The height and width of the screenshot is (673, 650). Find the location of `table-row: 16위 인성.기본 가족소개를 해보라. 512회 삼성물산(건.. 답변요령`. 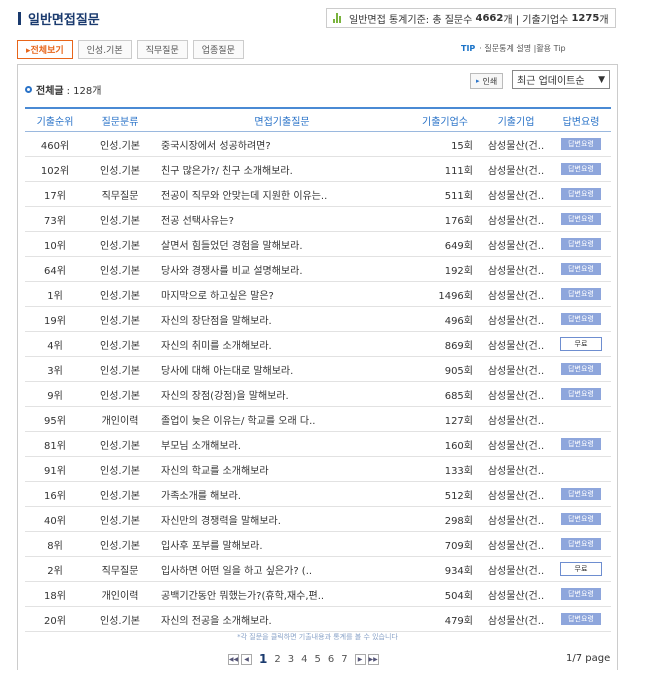

table-row: 16위 인성.기본 가족소개를 해보라. 512회 삼성물산(건.. 답변요령 is located at coordinates (318, 494).